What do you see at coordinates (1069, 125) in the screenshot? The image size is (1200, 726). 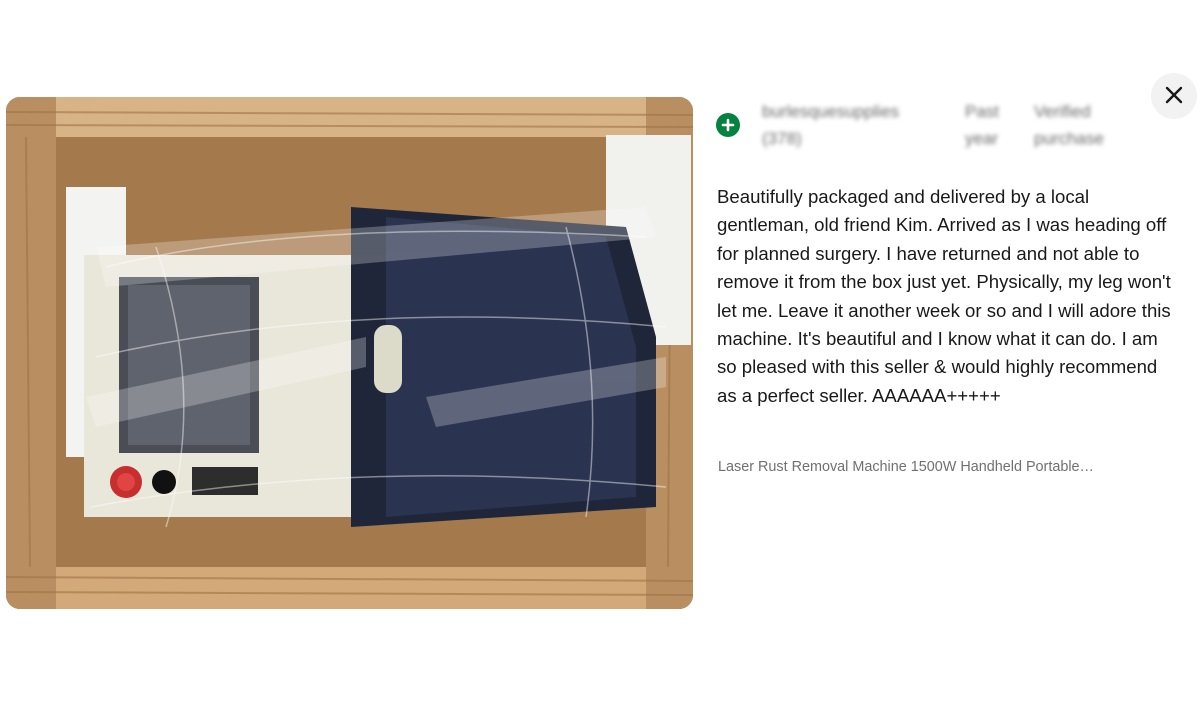 I see `verified-purchase-badge: Verified purchase` at bounding box center [1069, 125].